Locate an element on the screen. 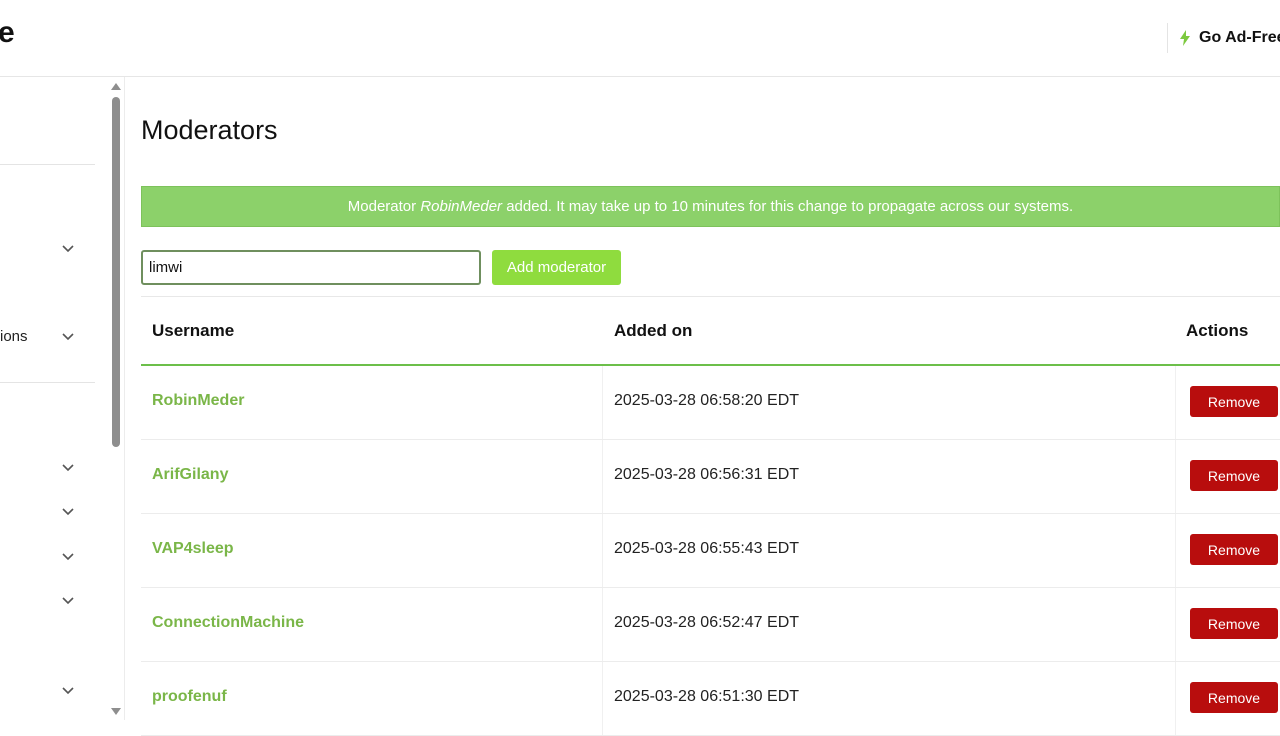 The image size is (1280, 736). added-on-value: 2025-03-28 06:56:31 EDT is located at coordinates (707, 474).